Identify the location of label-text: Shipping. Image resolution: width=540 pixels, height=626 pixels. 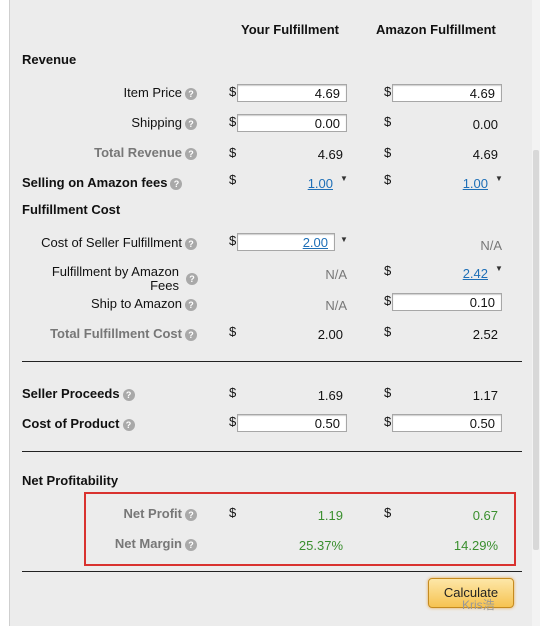
(156, 122).